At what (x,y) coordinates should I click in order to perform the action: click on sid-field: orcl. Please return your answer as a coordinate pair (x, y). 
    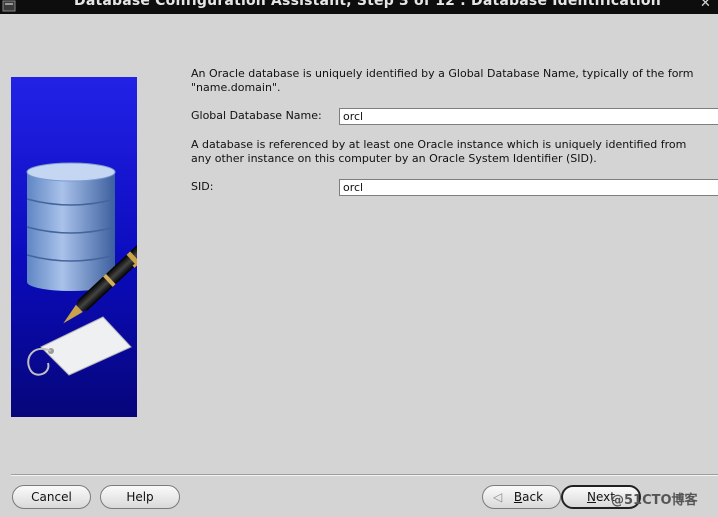
    Looking at the image, I should click on (528, 187).